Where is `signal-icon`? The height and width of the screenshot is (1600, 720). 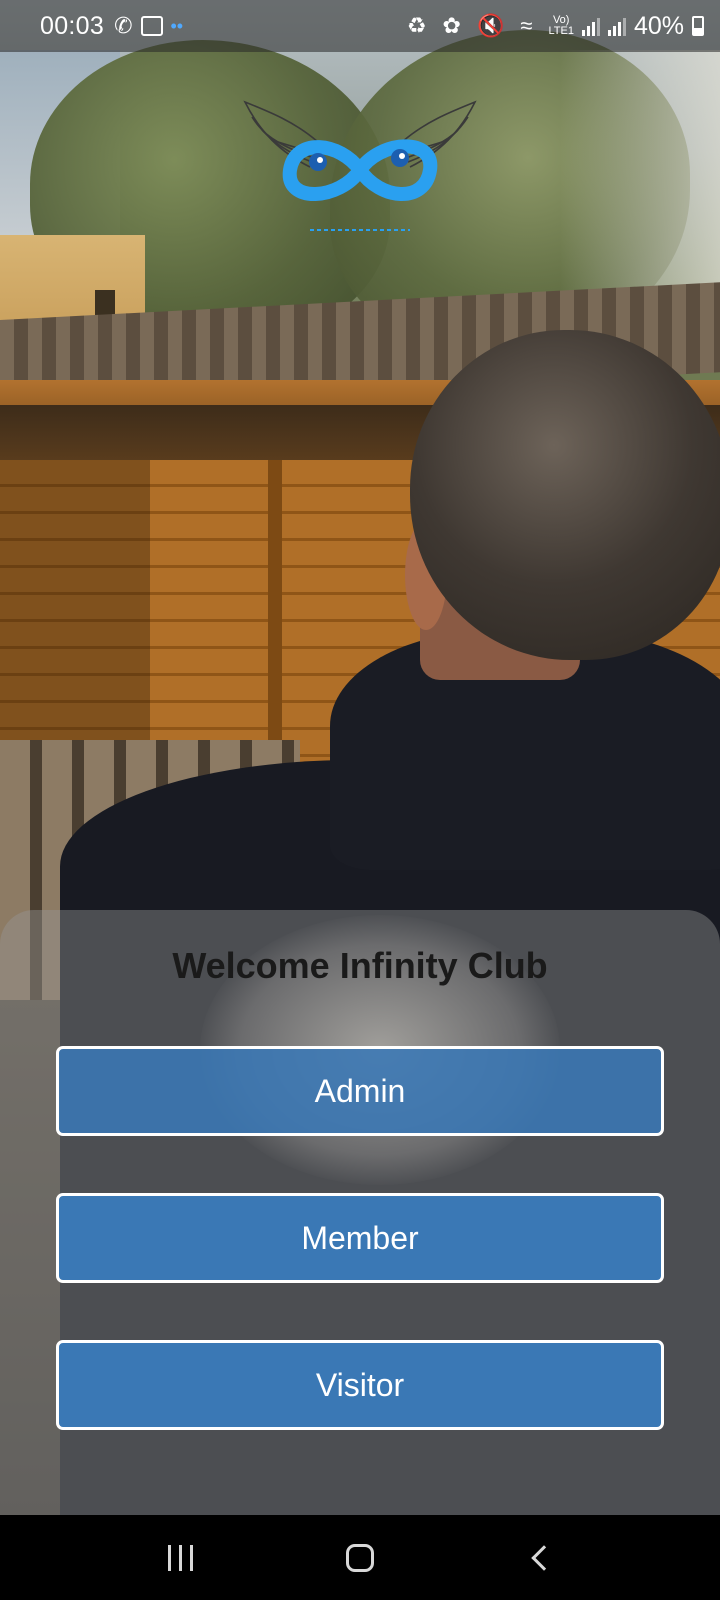 signal-icon is located at coordinates (590, 26).